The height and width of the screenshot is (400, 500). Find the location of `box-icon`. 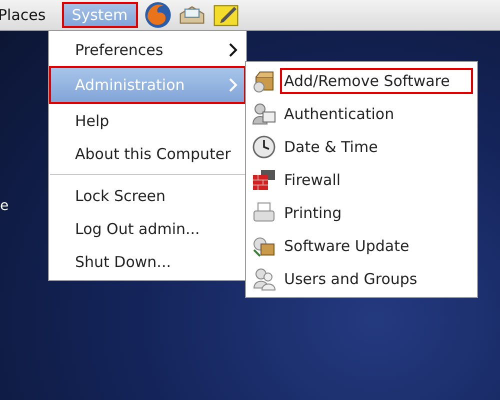

box-icon is located at coordinates (264, 80).